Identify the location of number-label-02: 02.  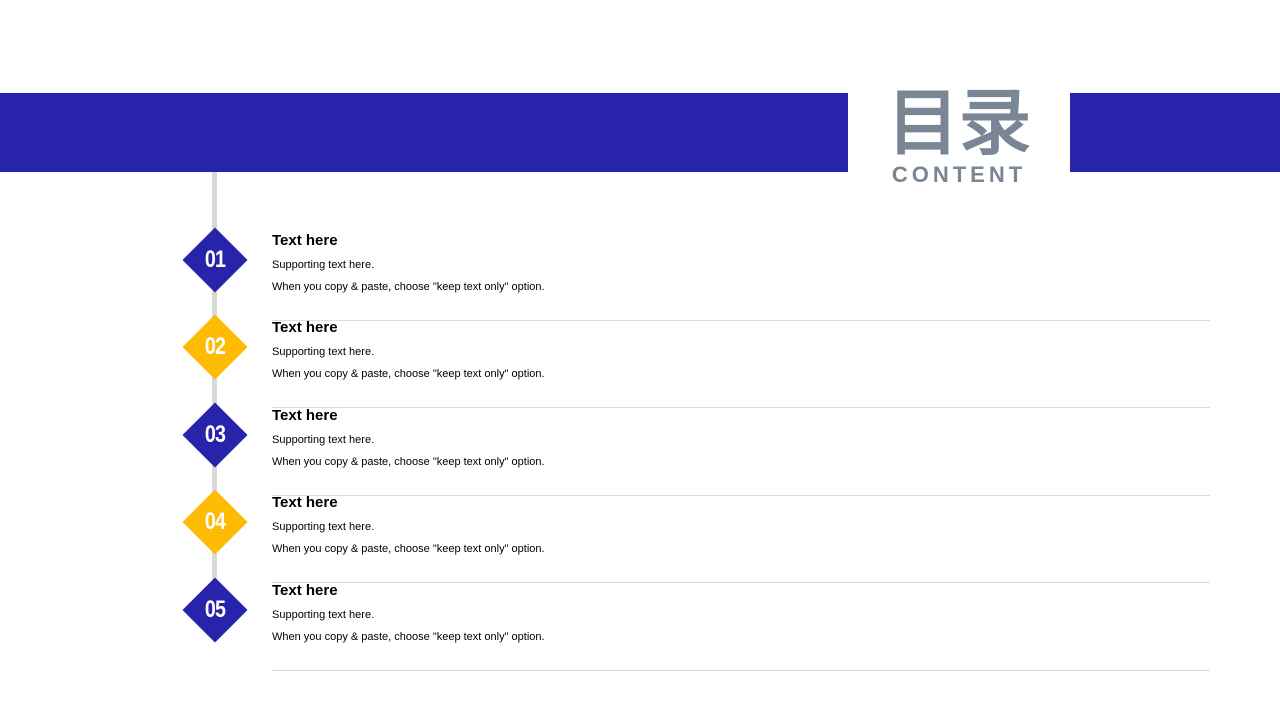
(215, 346).